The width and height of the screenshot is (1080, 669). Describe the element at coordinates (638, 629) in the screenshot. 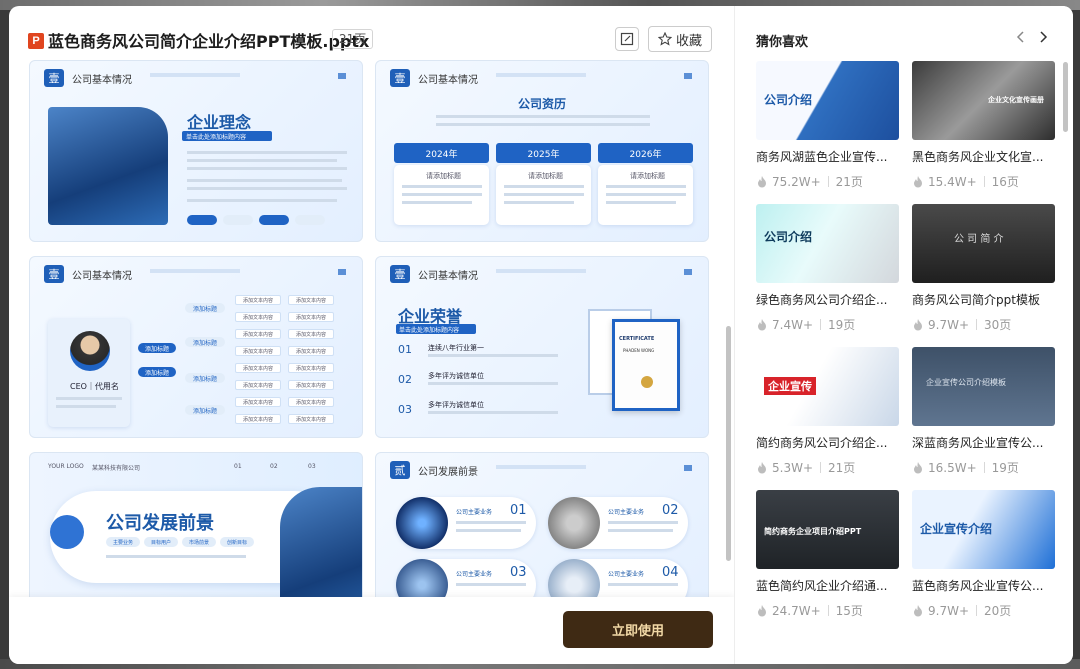

I see `use-now-button: 立即使用` at that location.